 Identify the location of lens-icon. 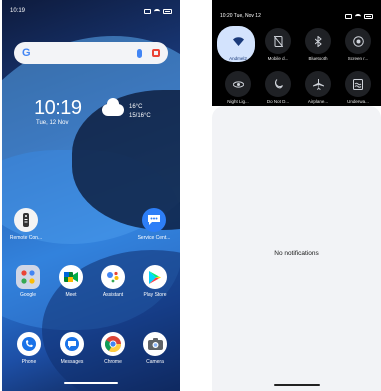
(156, 53).